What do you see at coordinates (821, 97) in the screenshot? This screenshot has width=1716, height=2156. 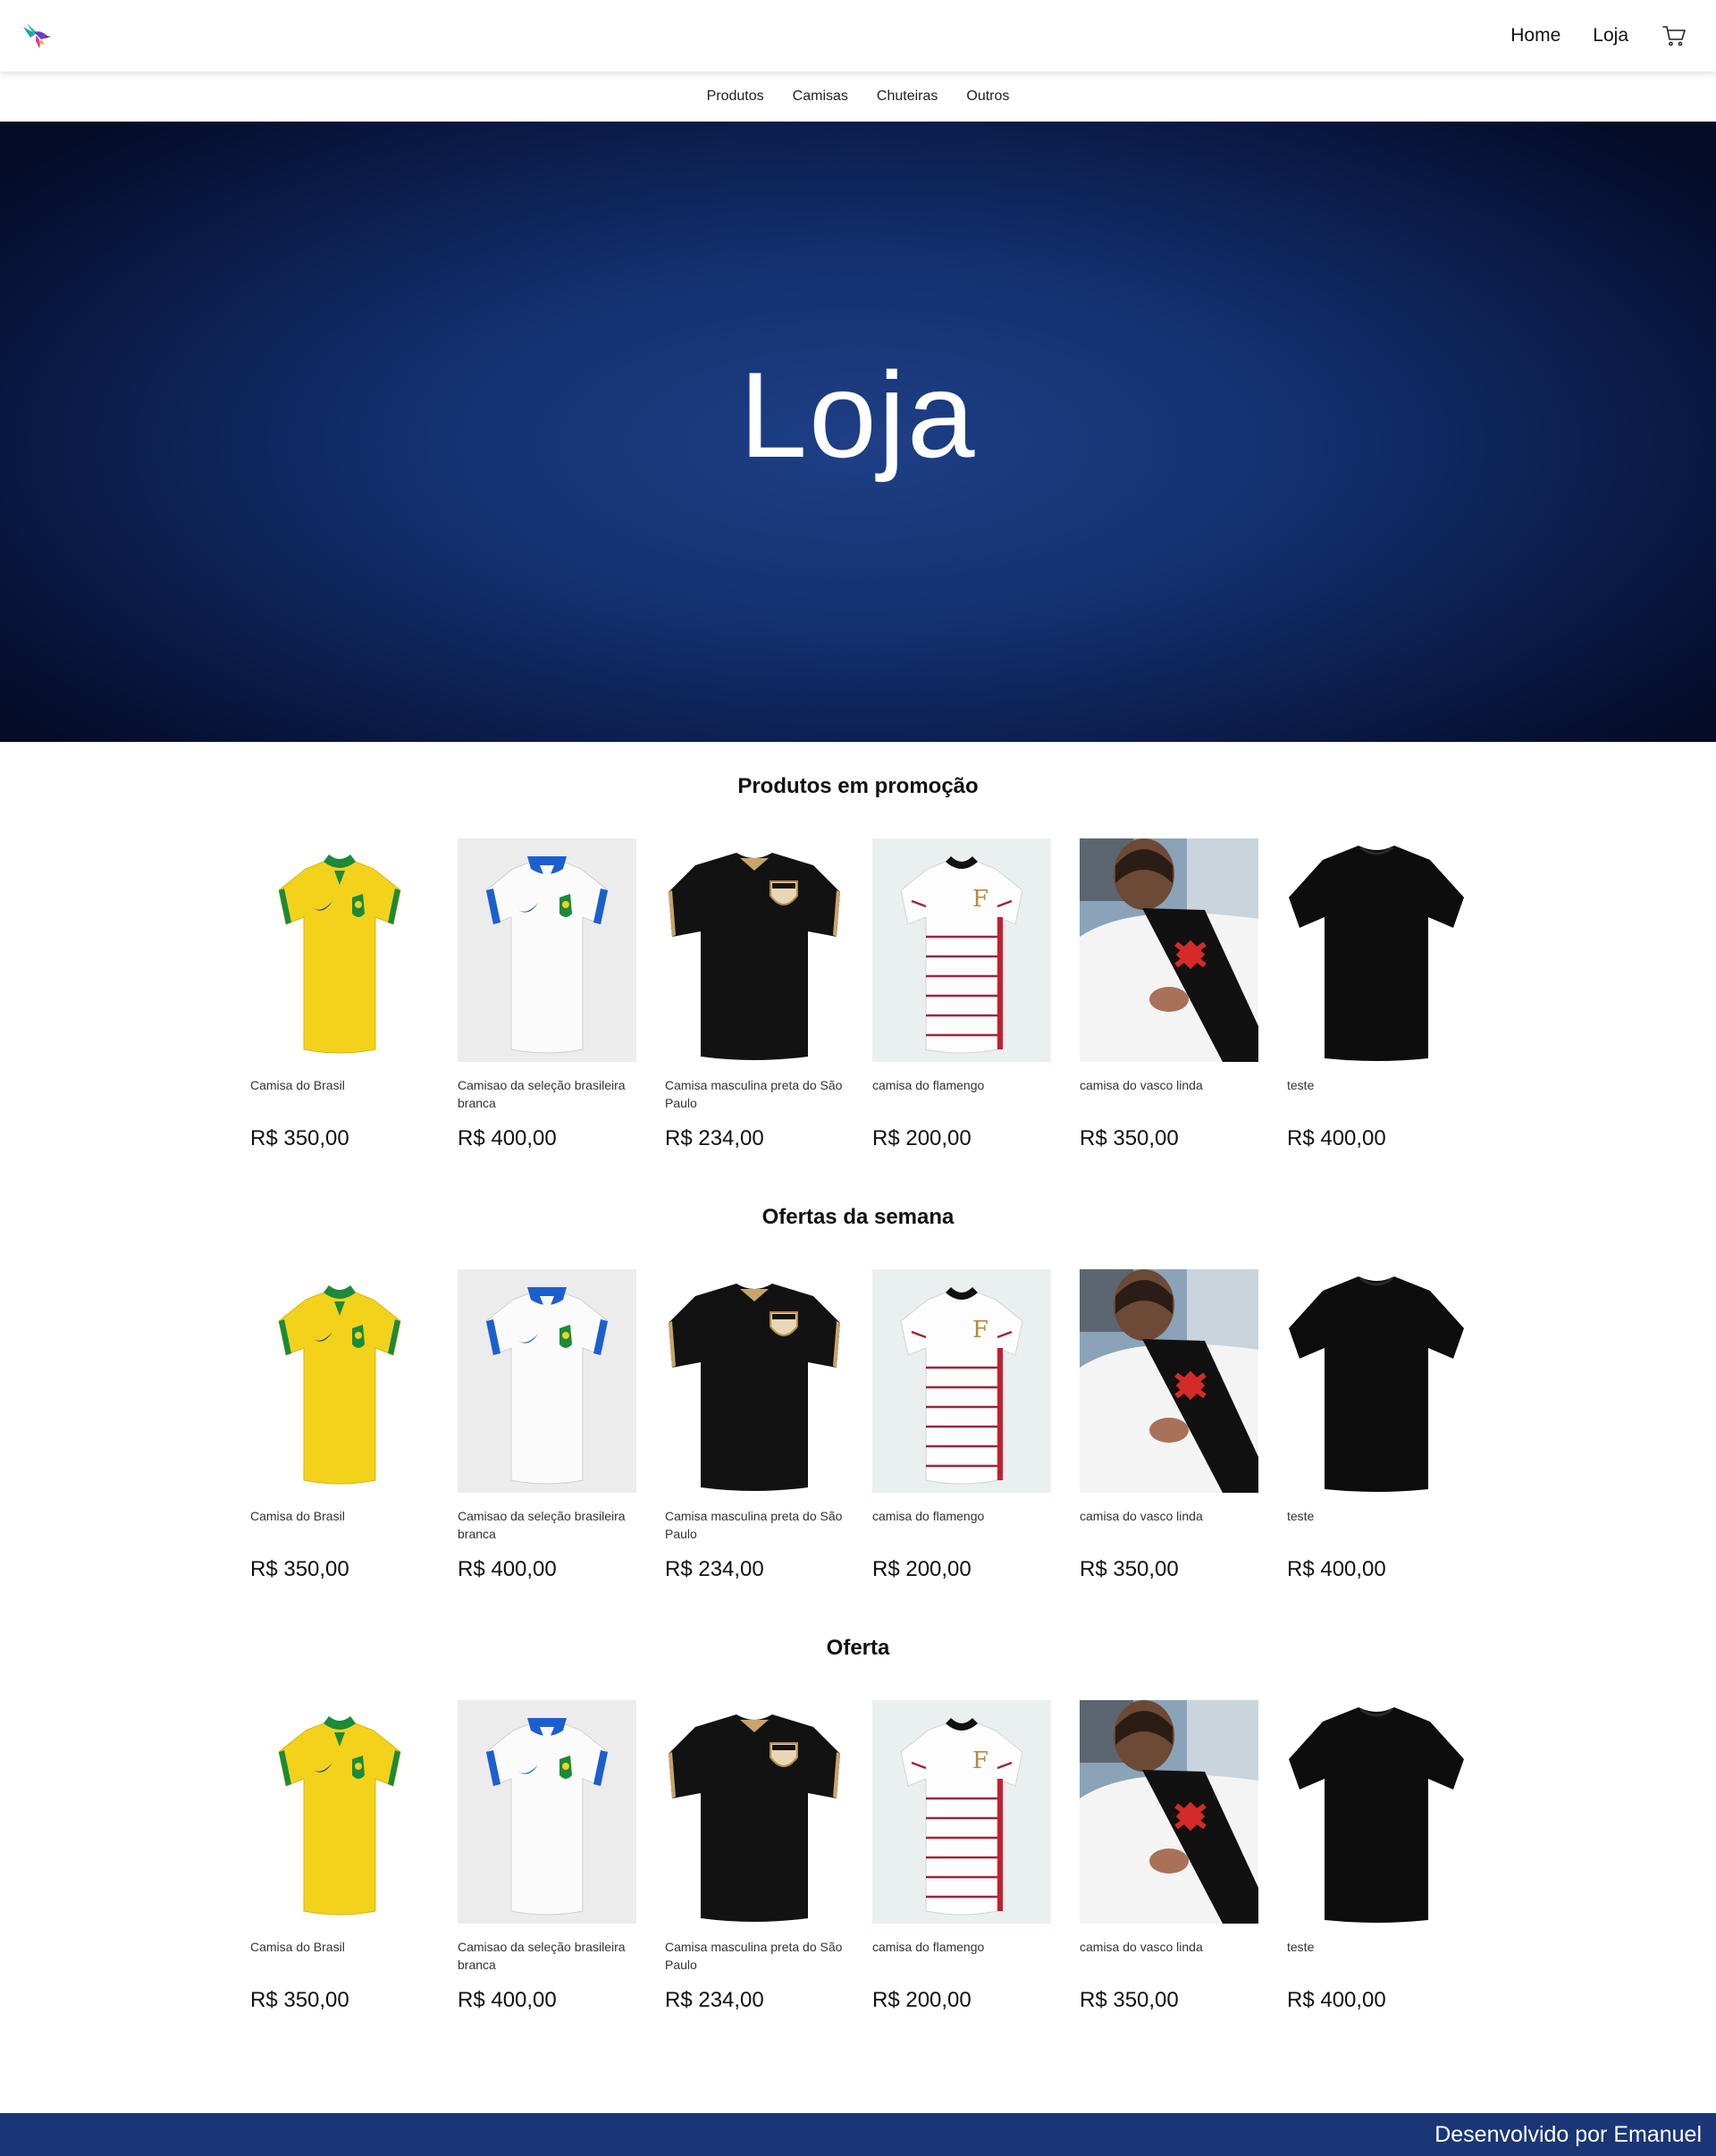 I see `category-camisas: Camisas` at bounding box center [821, 97].